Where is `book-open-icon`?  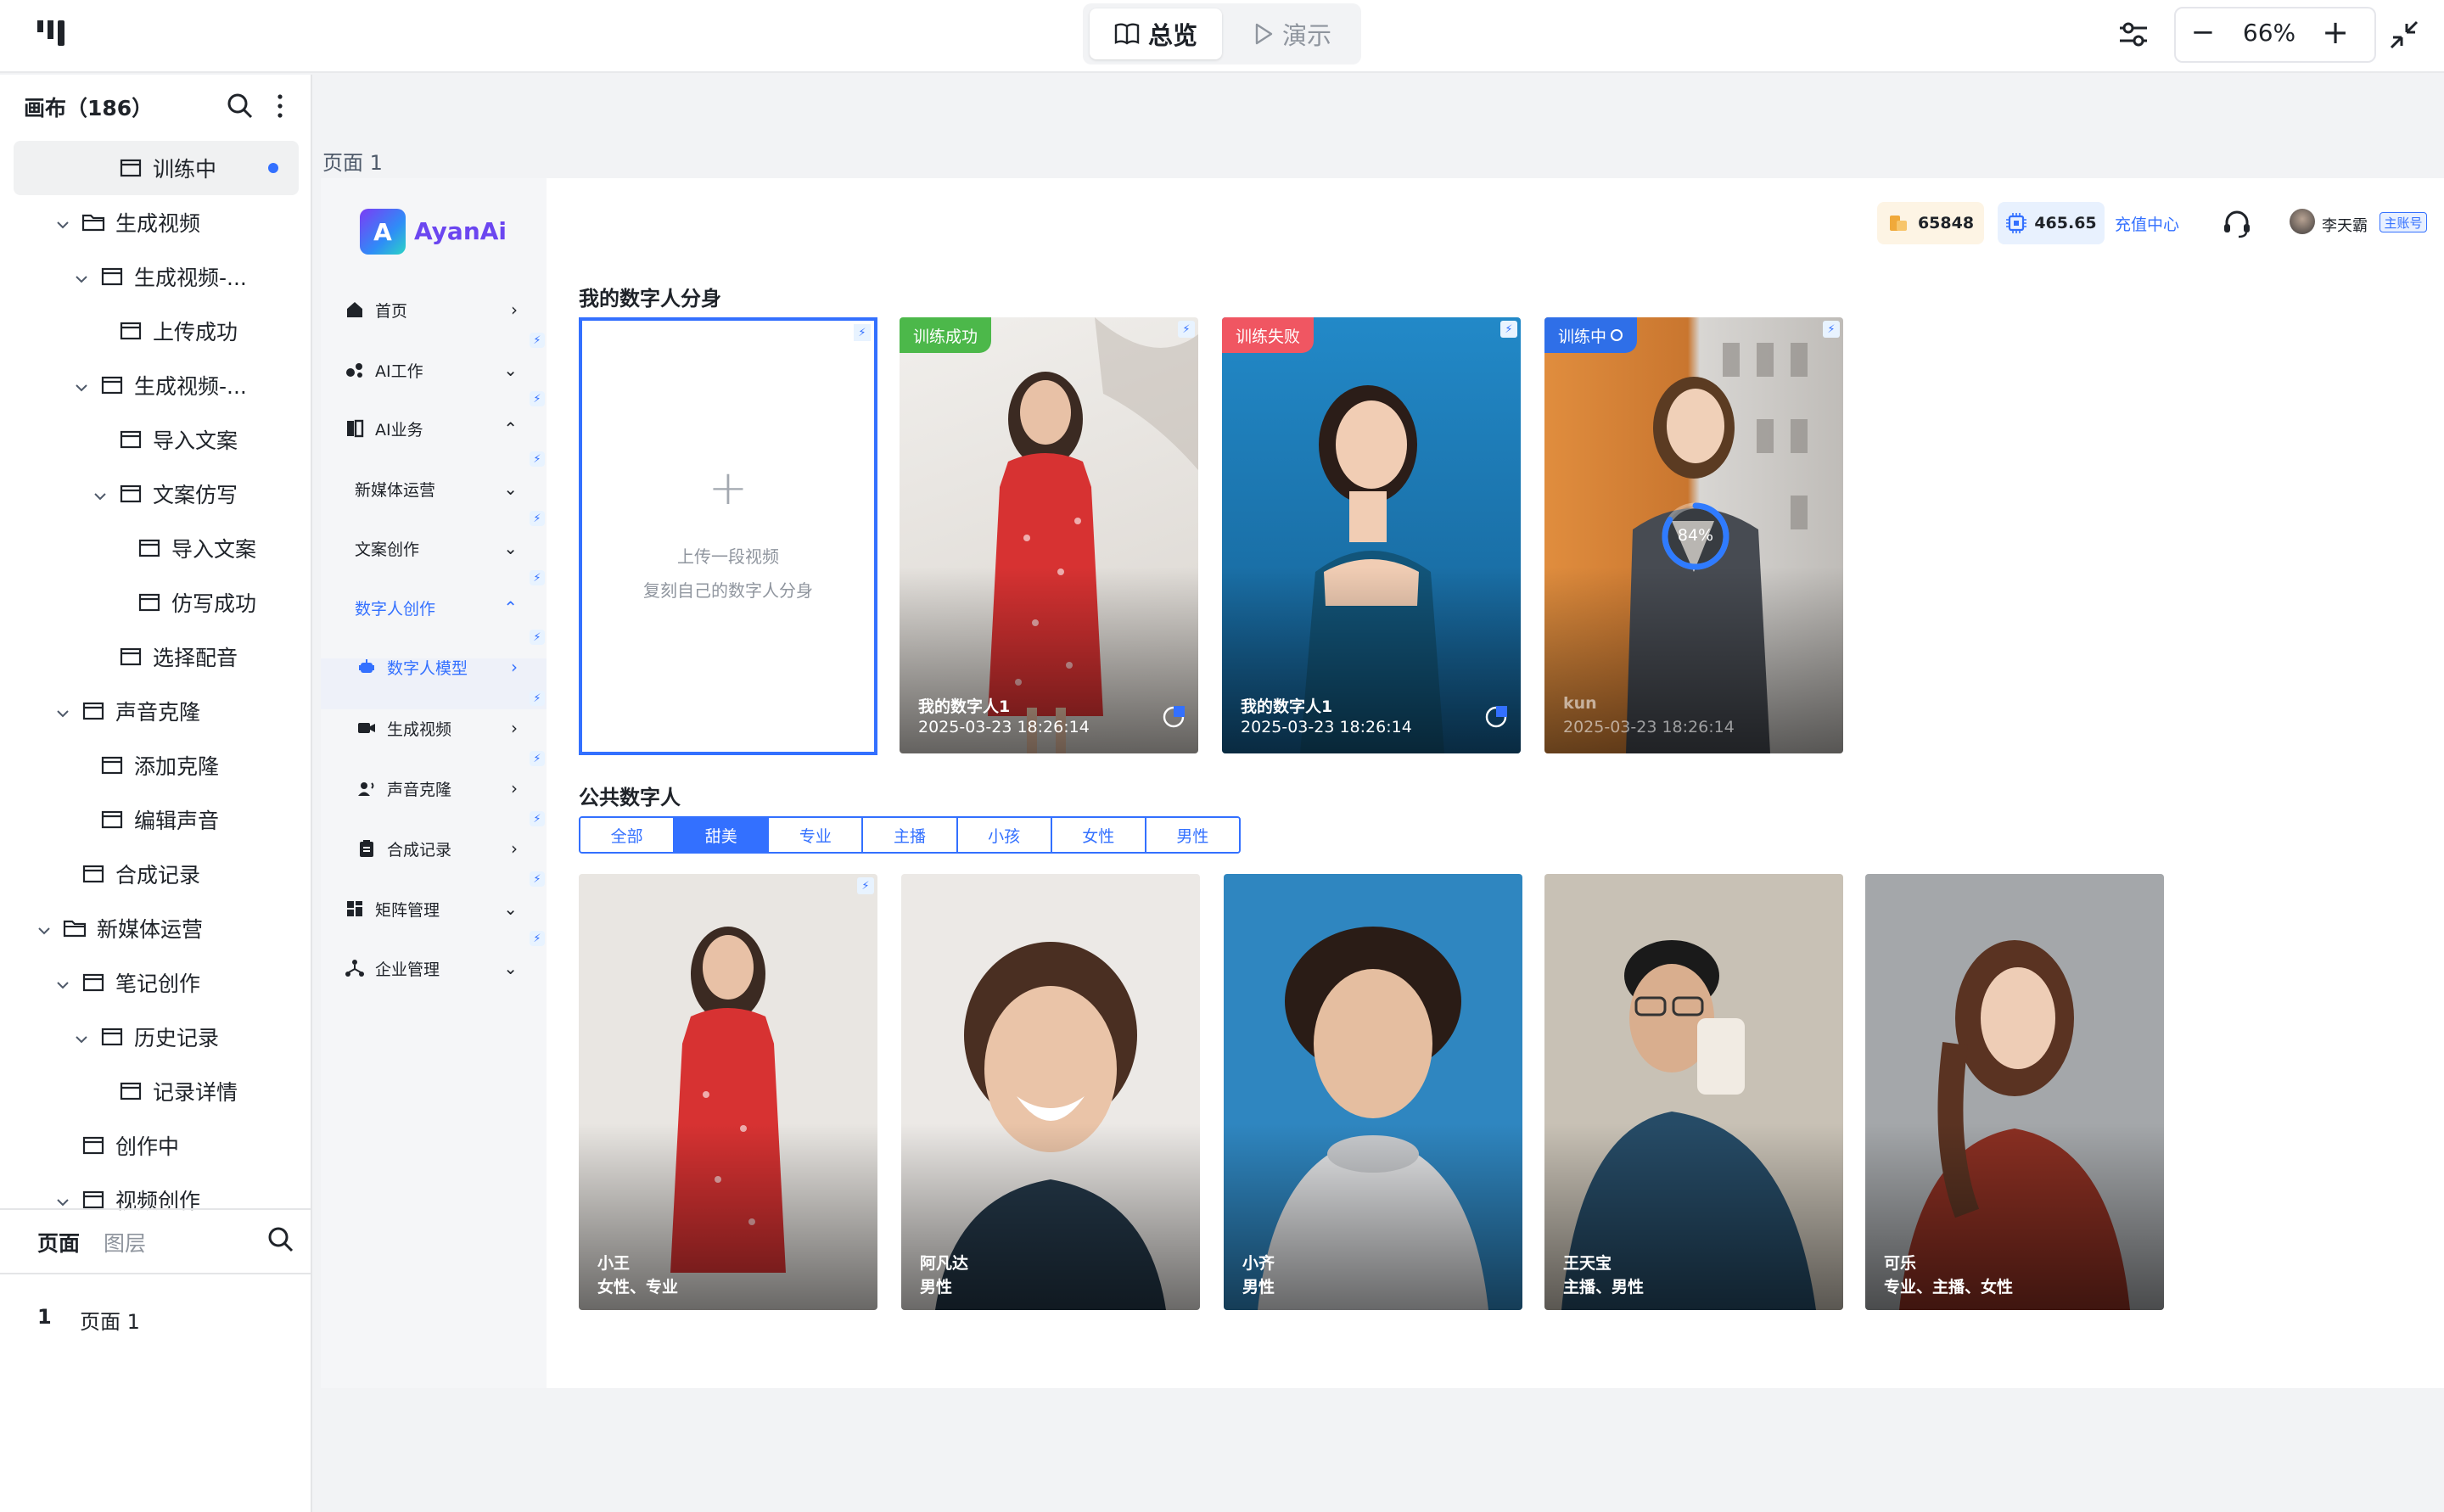
book-open-icon is located at coordinates (1127, 34).